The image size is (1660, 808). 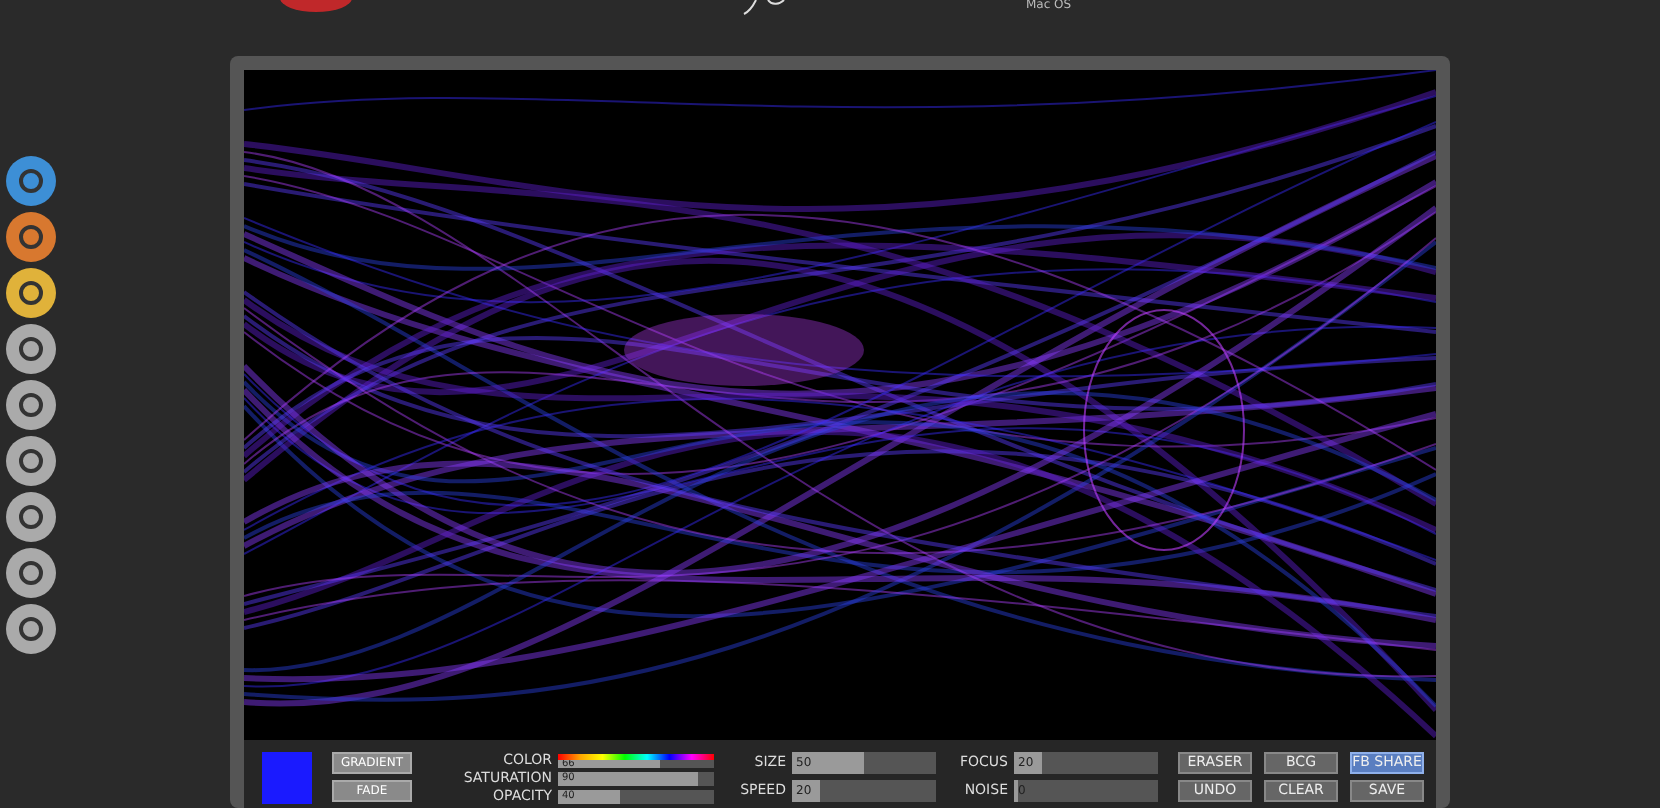 I want to click on script-logo-drawing, so click(x=764, y=8).